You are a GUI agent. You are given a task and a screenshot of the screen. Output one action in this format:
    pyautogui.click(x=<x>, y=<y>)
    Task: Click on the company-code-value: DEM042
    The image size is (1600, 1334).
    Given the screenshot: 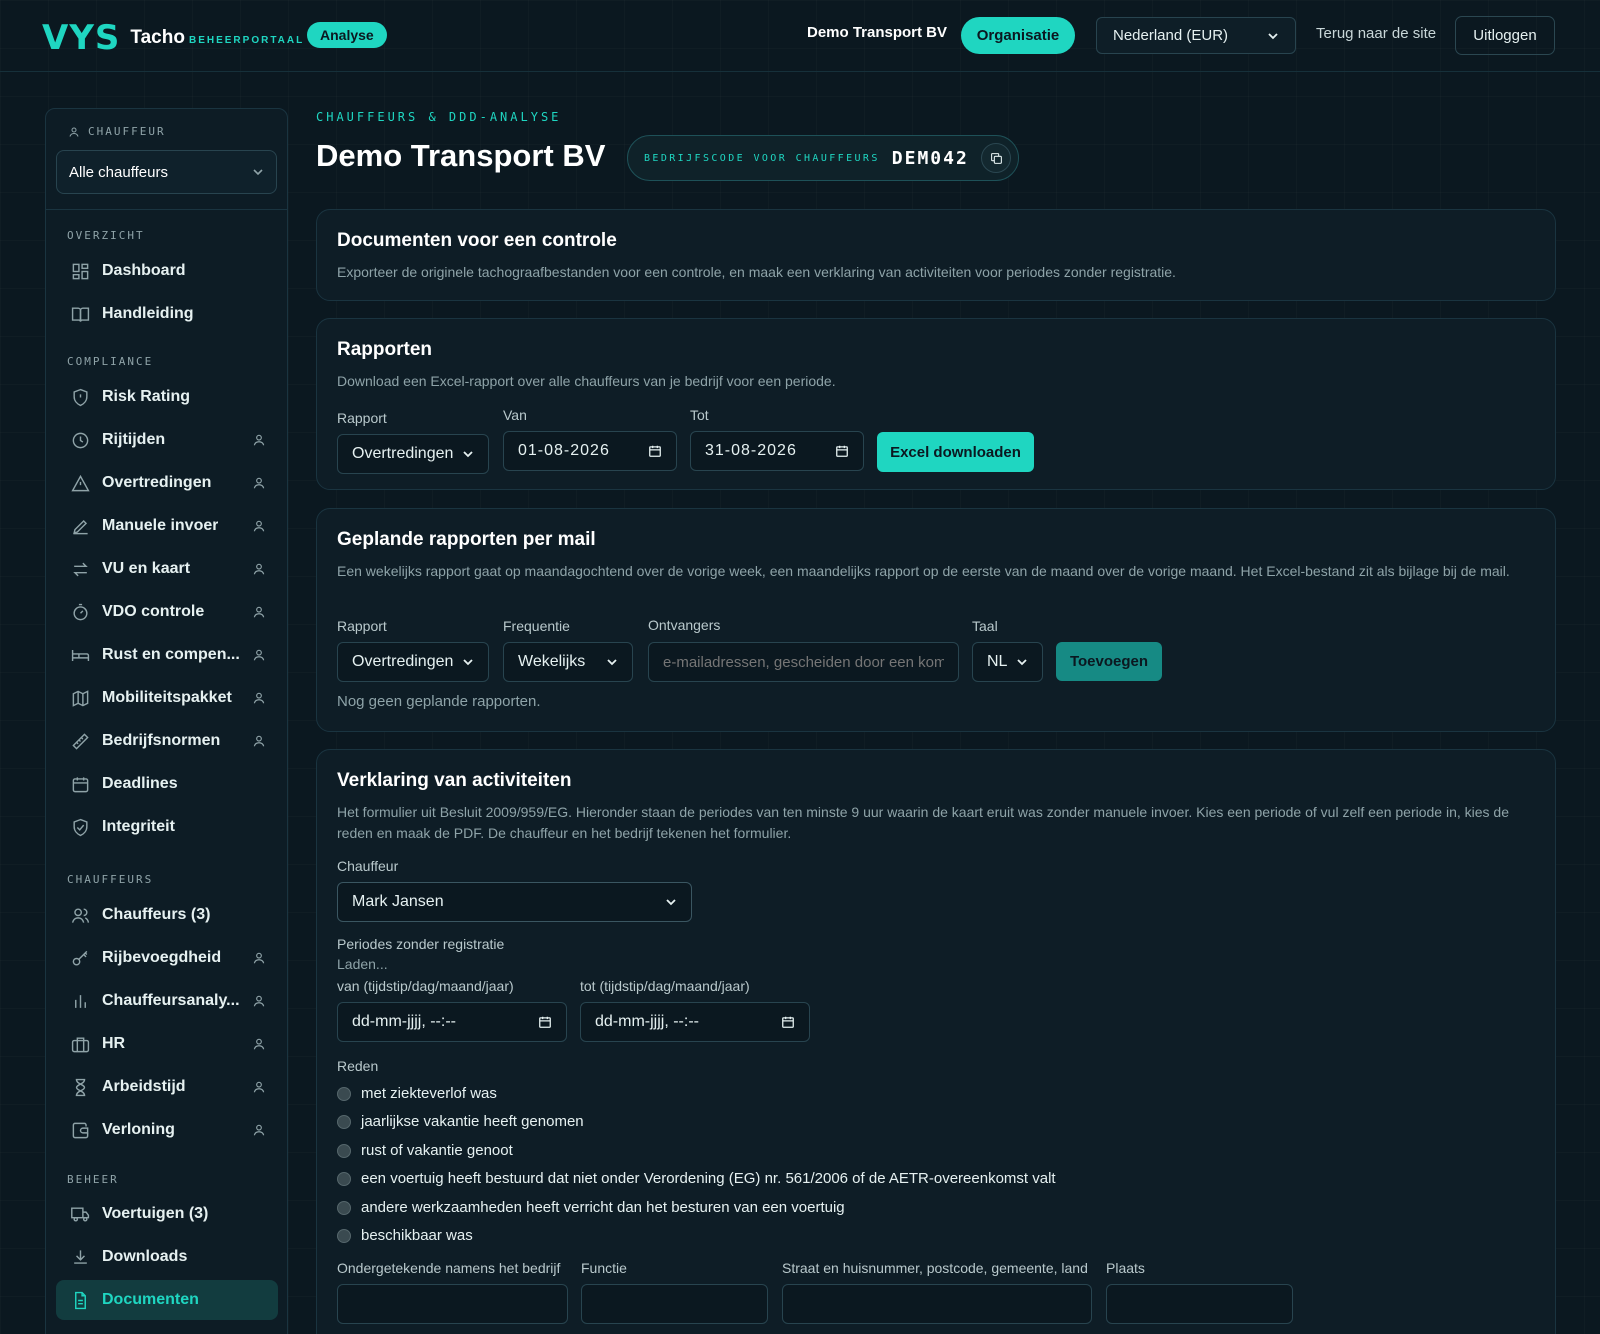 What is the action you would take?
    pyautogui.click(x=930, y=158)
    